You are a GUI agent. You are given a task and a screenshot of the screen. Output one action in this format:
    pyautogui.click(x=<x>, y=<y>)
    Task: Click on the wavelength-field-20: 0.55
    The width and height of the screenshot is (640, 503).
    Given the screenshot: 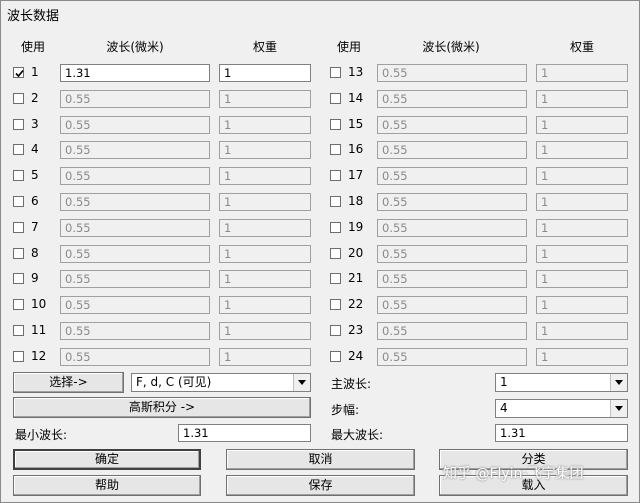 What is the action you would take?
    pyautogui.click(x=452, y=254)
    